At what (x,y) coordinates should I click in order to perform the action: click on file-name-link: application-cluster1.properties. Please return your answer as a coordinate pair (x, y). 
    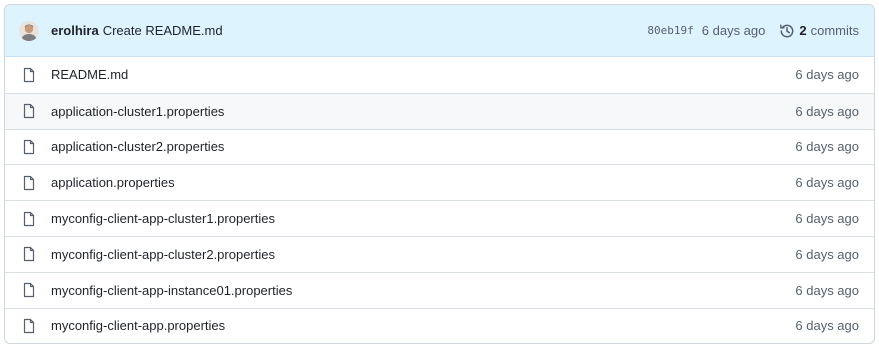
    Looking at the image, I should click on (423, 111).